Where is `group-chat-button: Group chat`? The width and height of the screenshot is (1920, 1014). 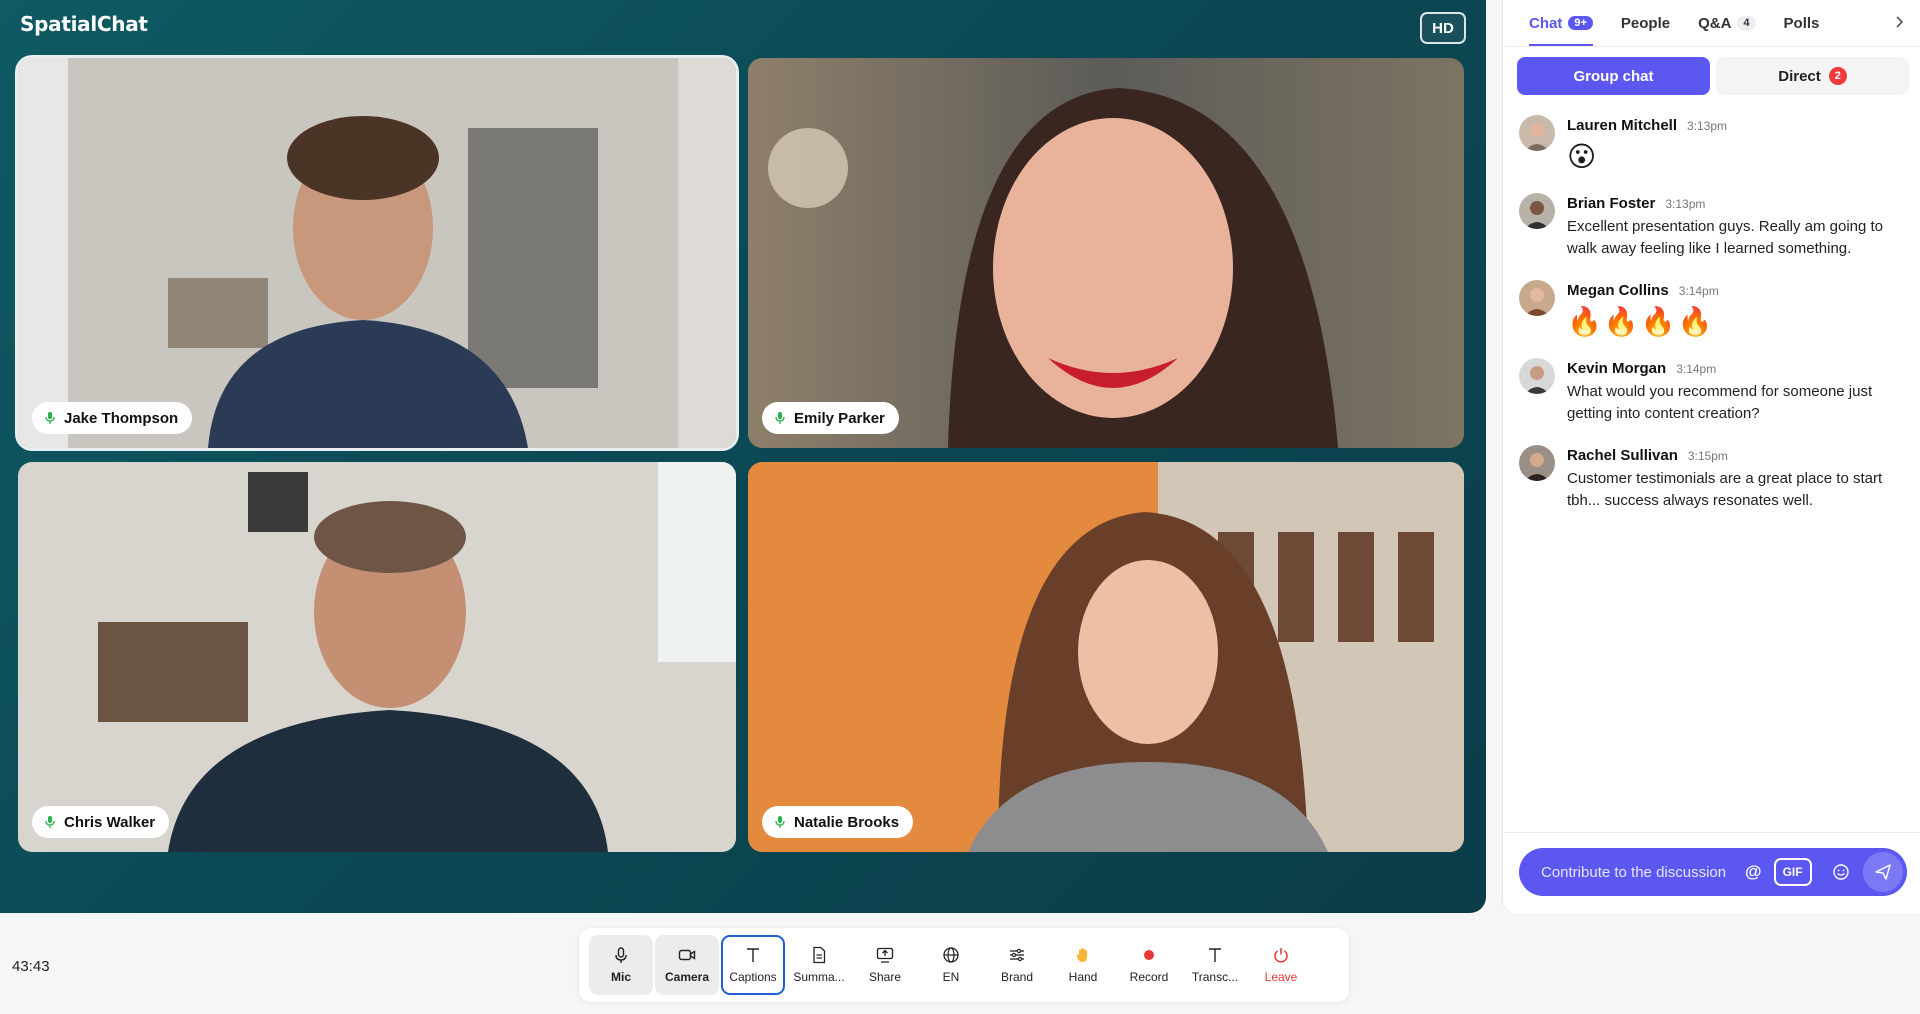
group-chat-button: Group chat is located at coordinates (1613, 76).